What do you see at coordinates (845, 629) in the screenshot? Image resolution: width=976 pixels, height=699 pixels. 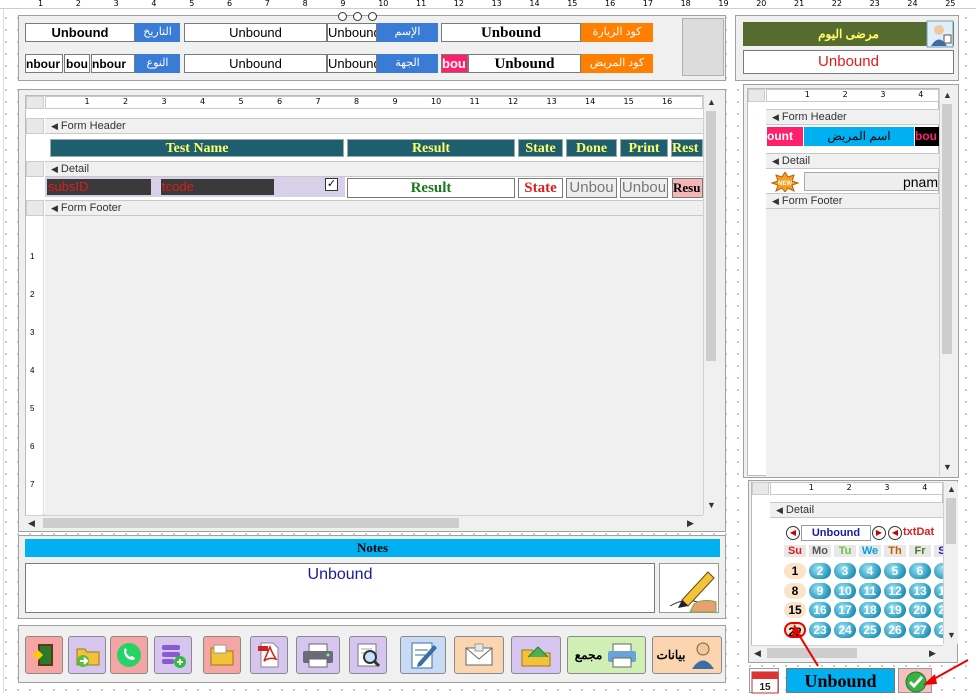 I see `calendar-day: 24` at bounding box center [845, 629].